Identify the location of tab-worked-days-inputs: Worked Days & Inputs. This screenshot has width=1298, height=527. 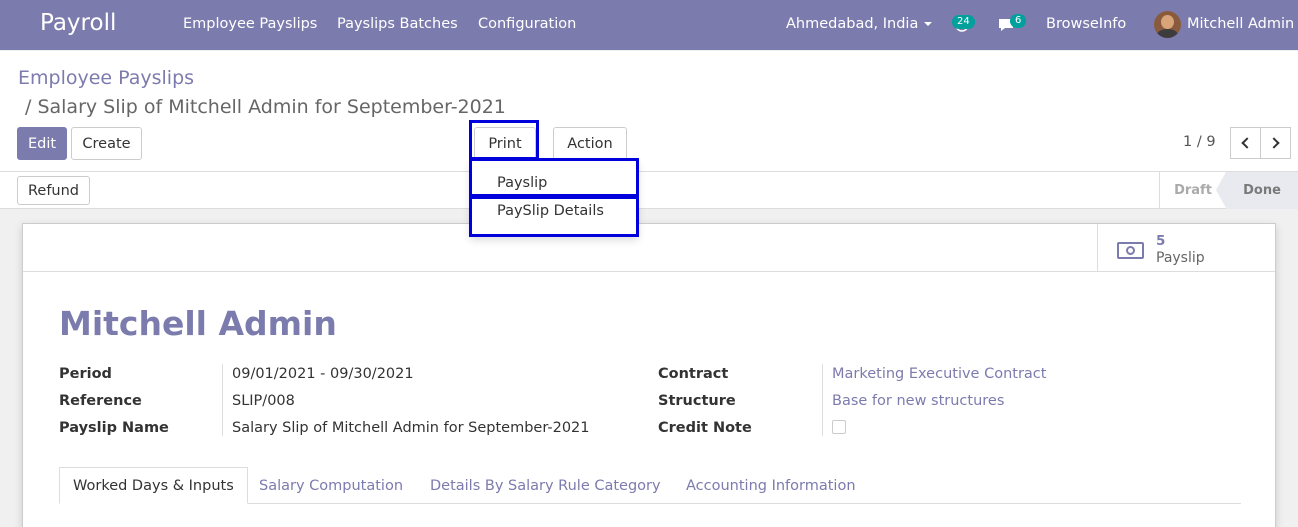
(153, 485).